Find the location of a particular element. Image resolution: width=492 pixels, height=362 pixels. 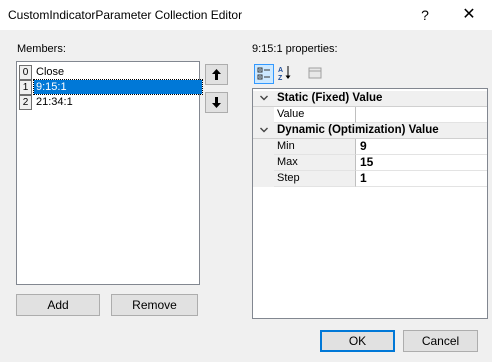

list-item-name: 9:15:1 is located at coordinates (118, 87).